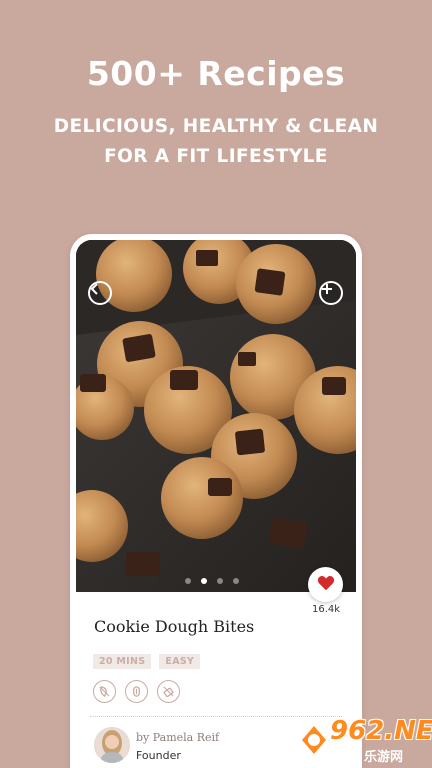 The height and width of the screenshot is (768, 432). Describe the element at coordinates (384, 757) in the screenshot. I see `watermark-subtitle: 乐游网` at that location.